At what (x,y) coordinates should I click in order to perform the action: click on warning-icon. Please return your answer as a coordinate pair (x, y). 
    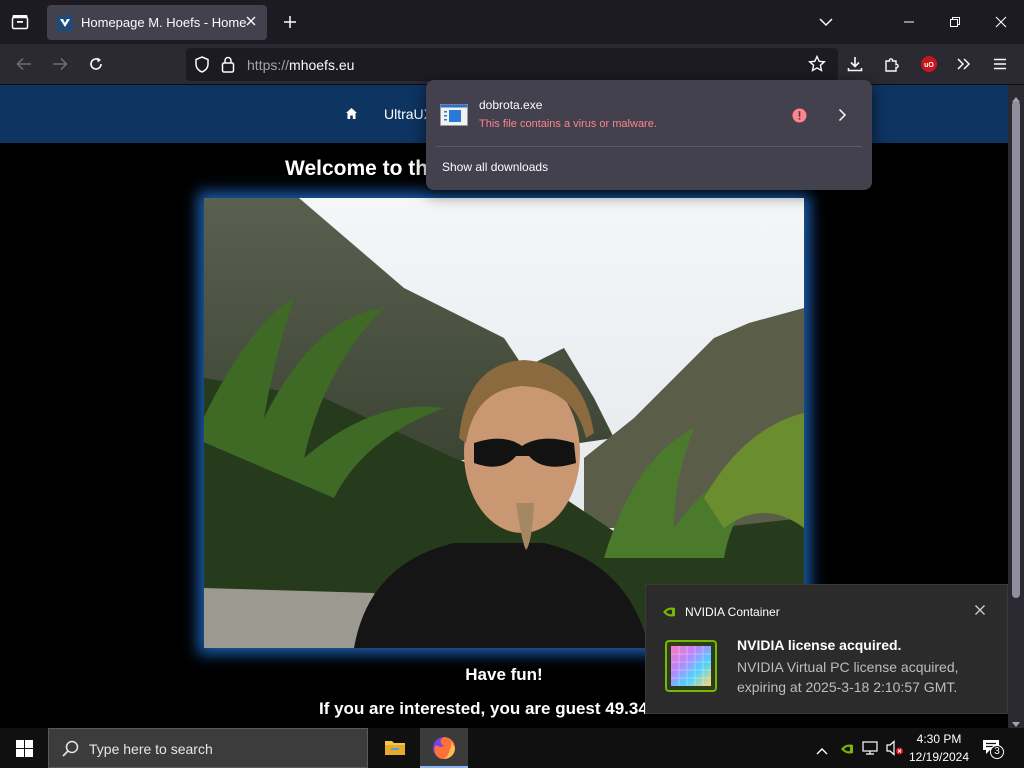
    Looking at the image, I should click on (799, 118).